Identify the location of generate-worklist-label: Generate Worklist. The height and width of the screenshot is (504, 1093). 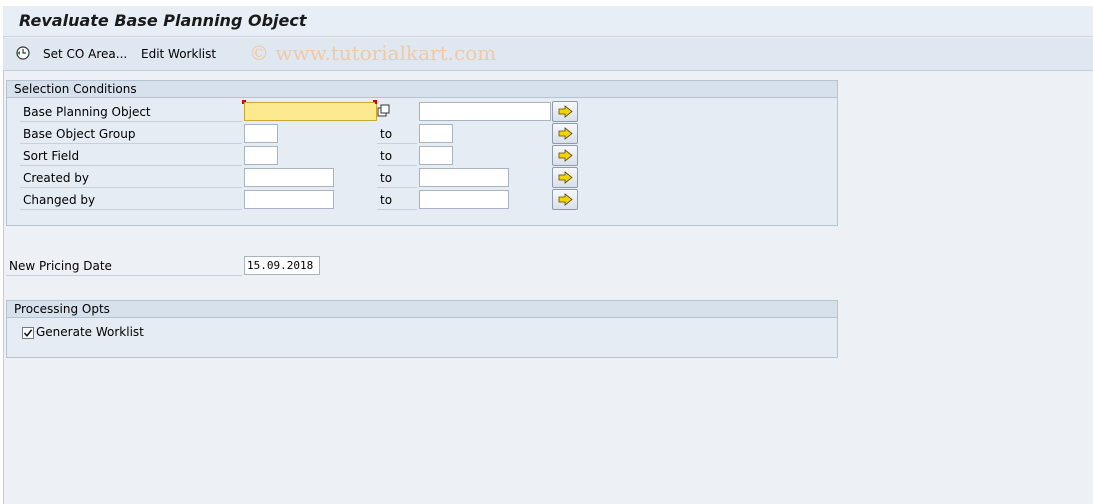
(90, 332).